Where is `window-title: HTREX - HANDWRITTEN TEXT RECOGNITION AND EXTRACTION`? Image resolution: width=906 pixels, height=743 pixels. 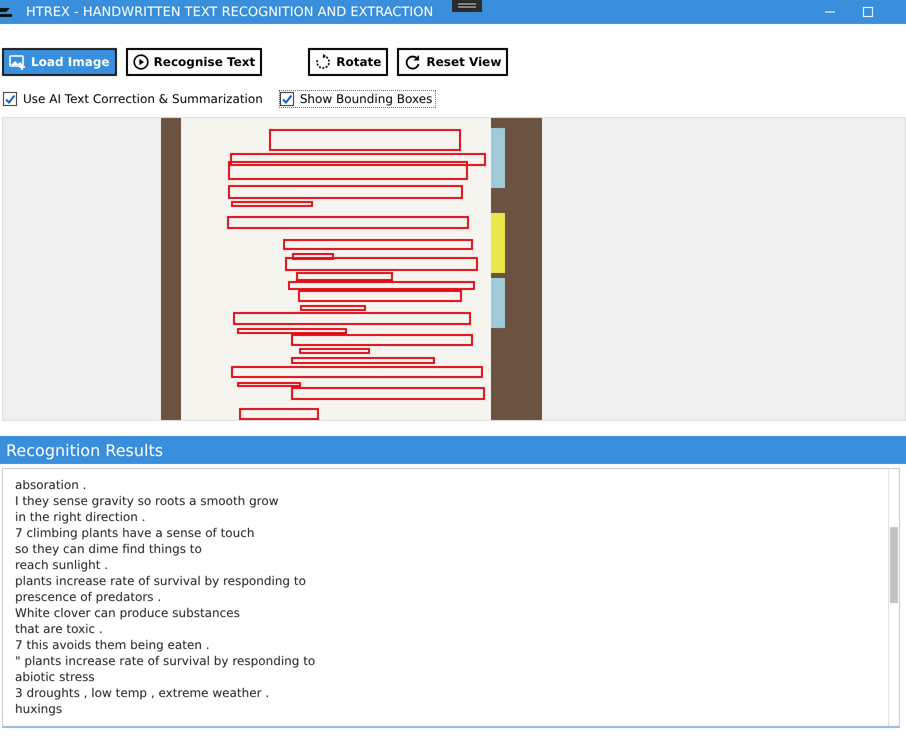 window-title: HTREX - HANDWRITTEN TEXT RECOGNITION AND EXTRACTION is located at coordinates (230, 12).